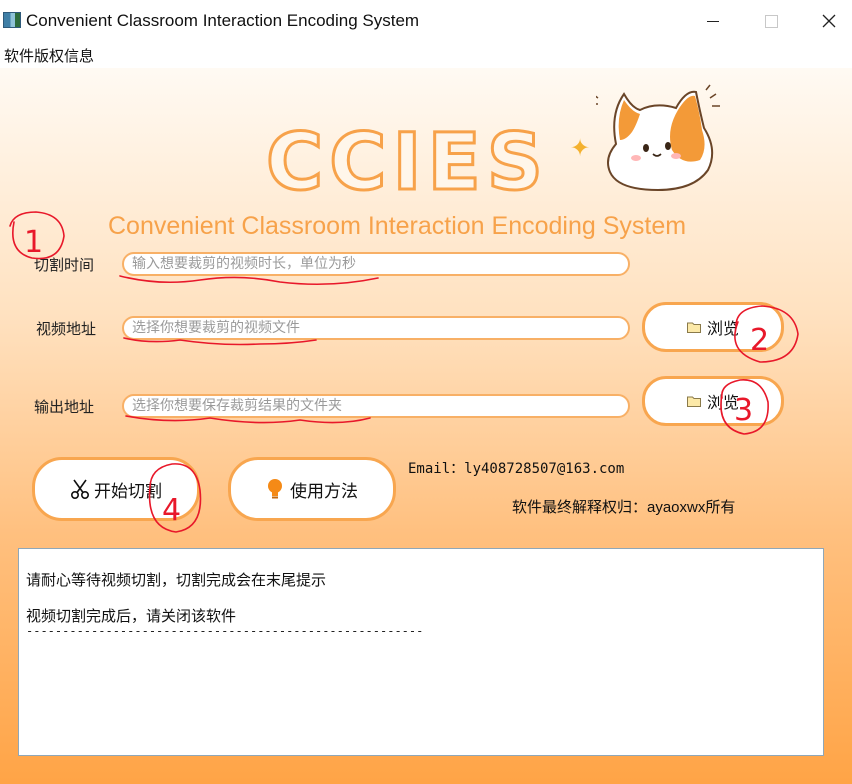 This screenshot has height=784, width=852. What do you see at coordinates (66, 329) in the screenshot?
I see `video-path-label: 视频地址` at bounding box center [66, 329].